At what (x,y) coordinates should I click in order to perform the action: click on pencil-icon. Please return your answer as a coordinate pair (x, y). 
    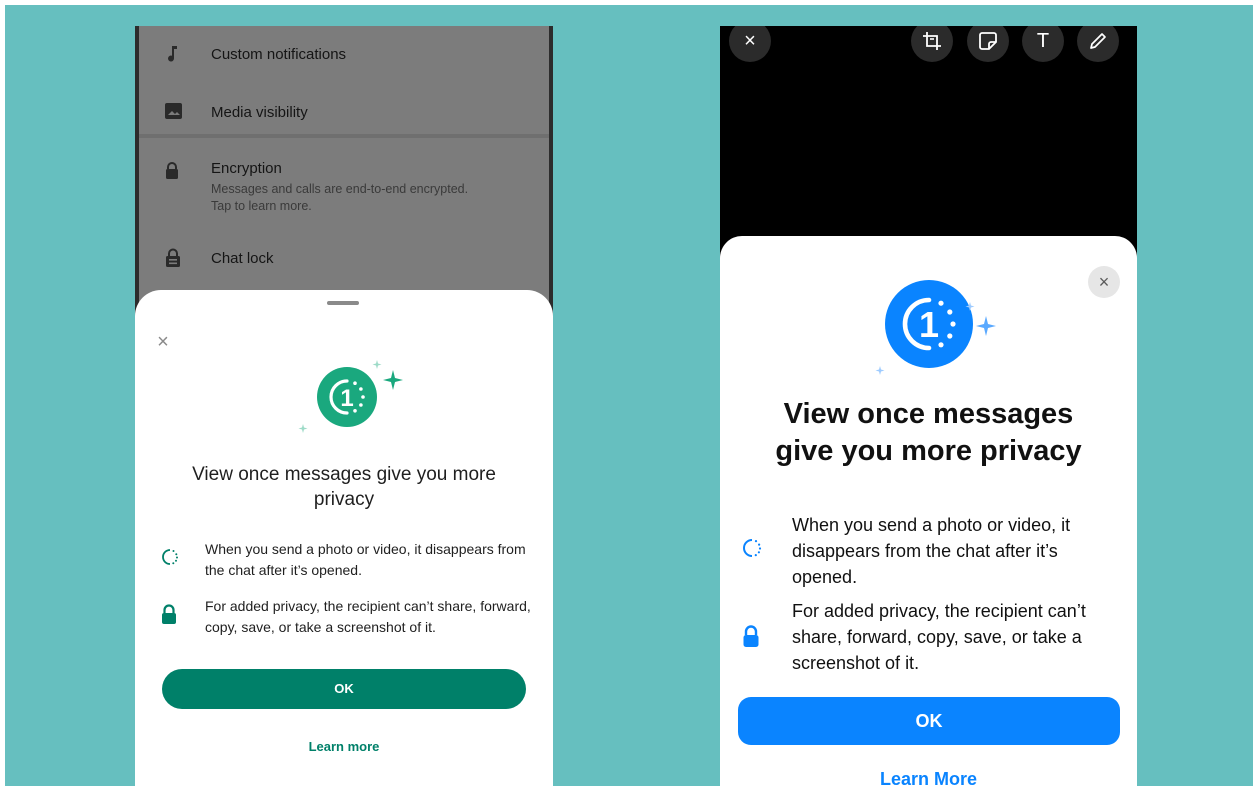
    Looking at the image, I should click on (1098, 44).